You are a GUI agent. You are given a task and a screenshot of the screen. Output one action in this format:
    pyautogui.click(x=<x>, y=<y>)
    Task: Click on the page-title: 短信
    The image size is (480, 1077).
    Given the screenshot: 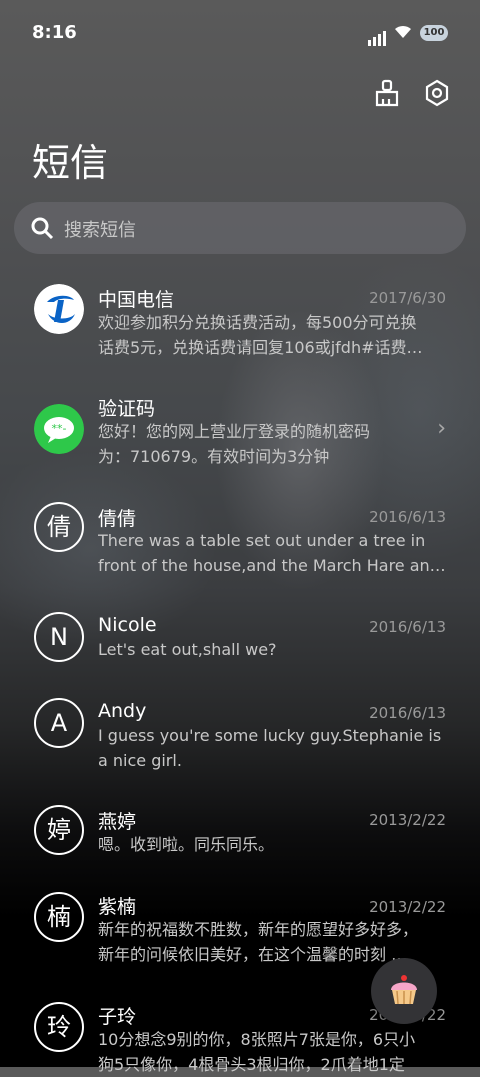 What is the action you would take?
    pyautogui.click(x=70, y=163)
    